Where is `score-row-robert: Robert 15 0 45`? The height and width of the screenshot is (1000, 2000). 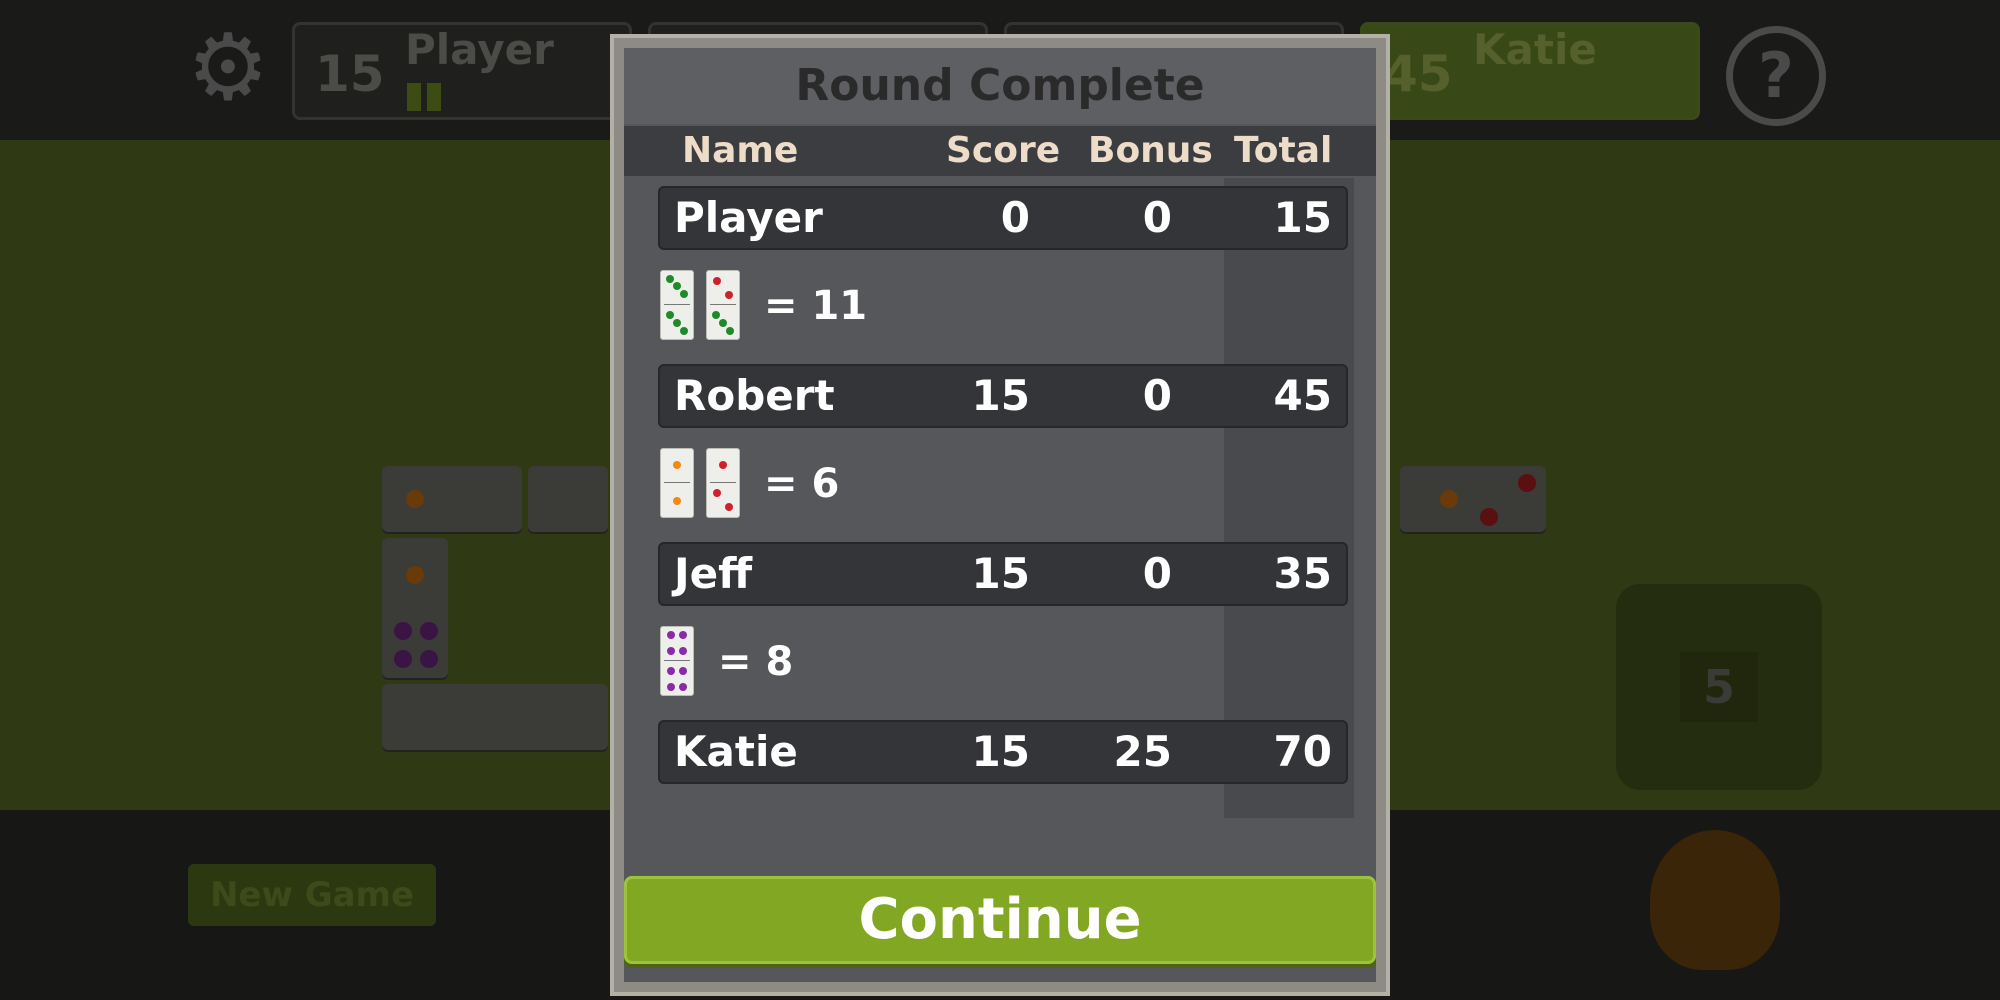 score-row-robert: Robert 15 0 45 is located at coordinates (1003, 396).